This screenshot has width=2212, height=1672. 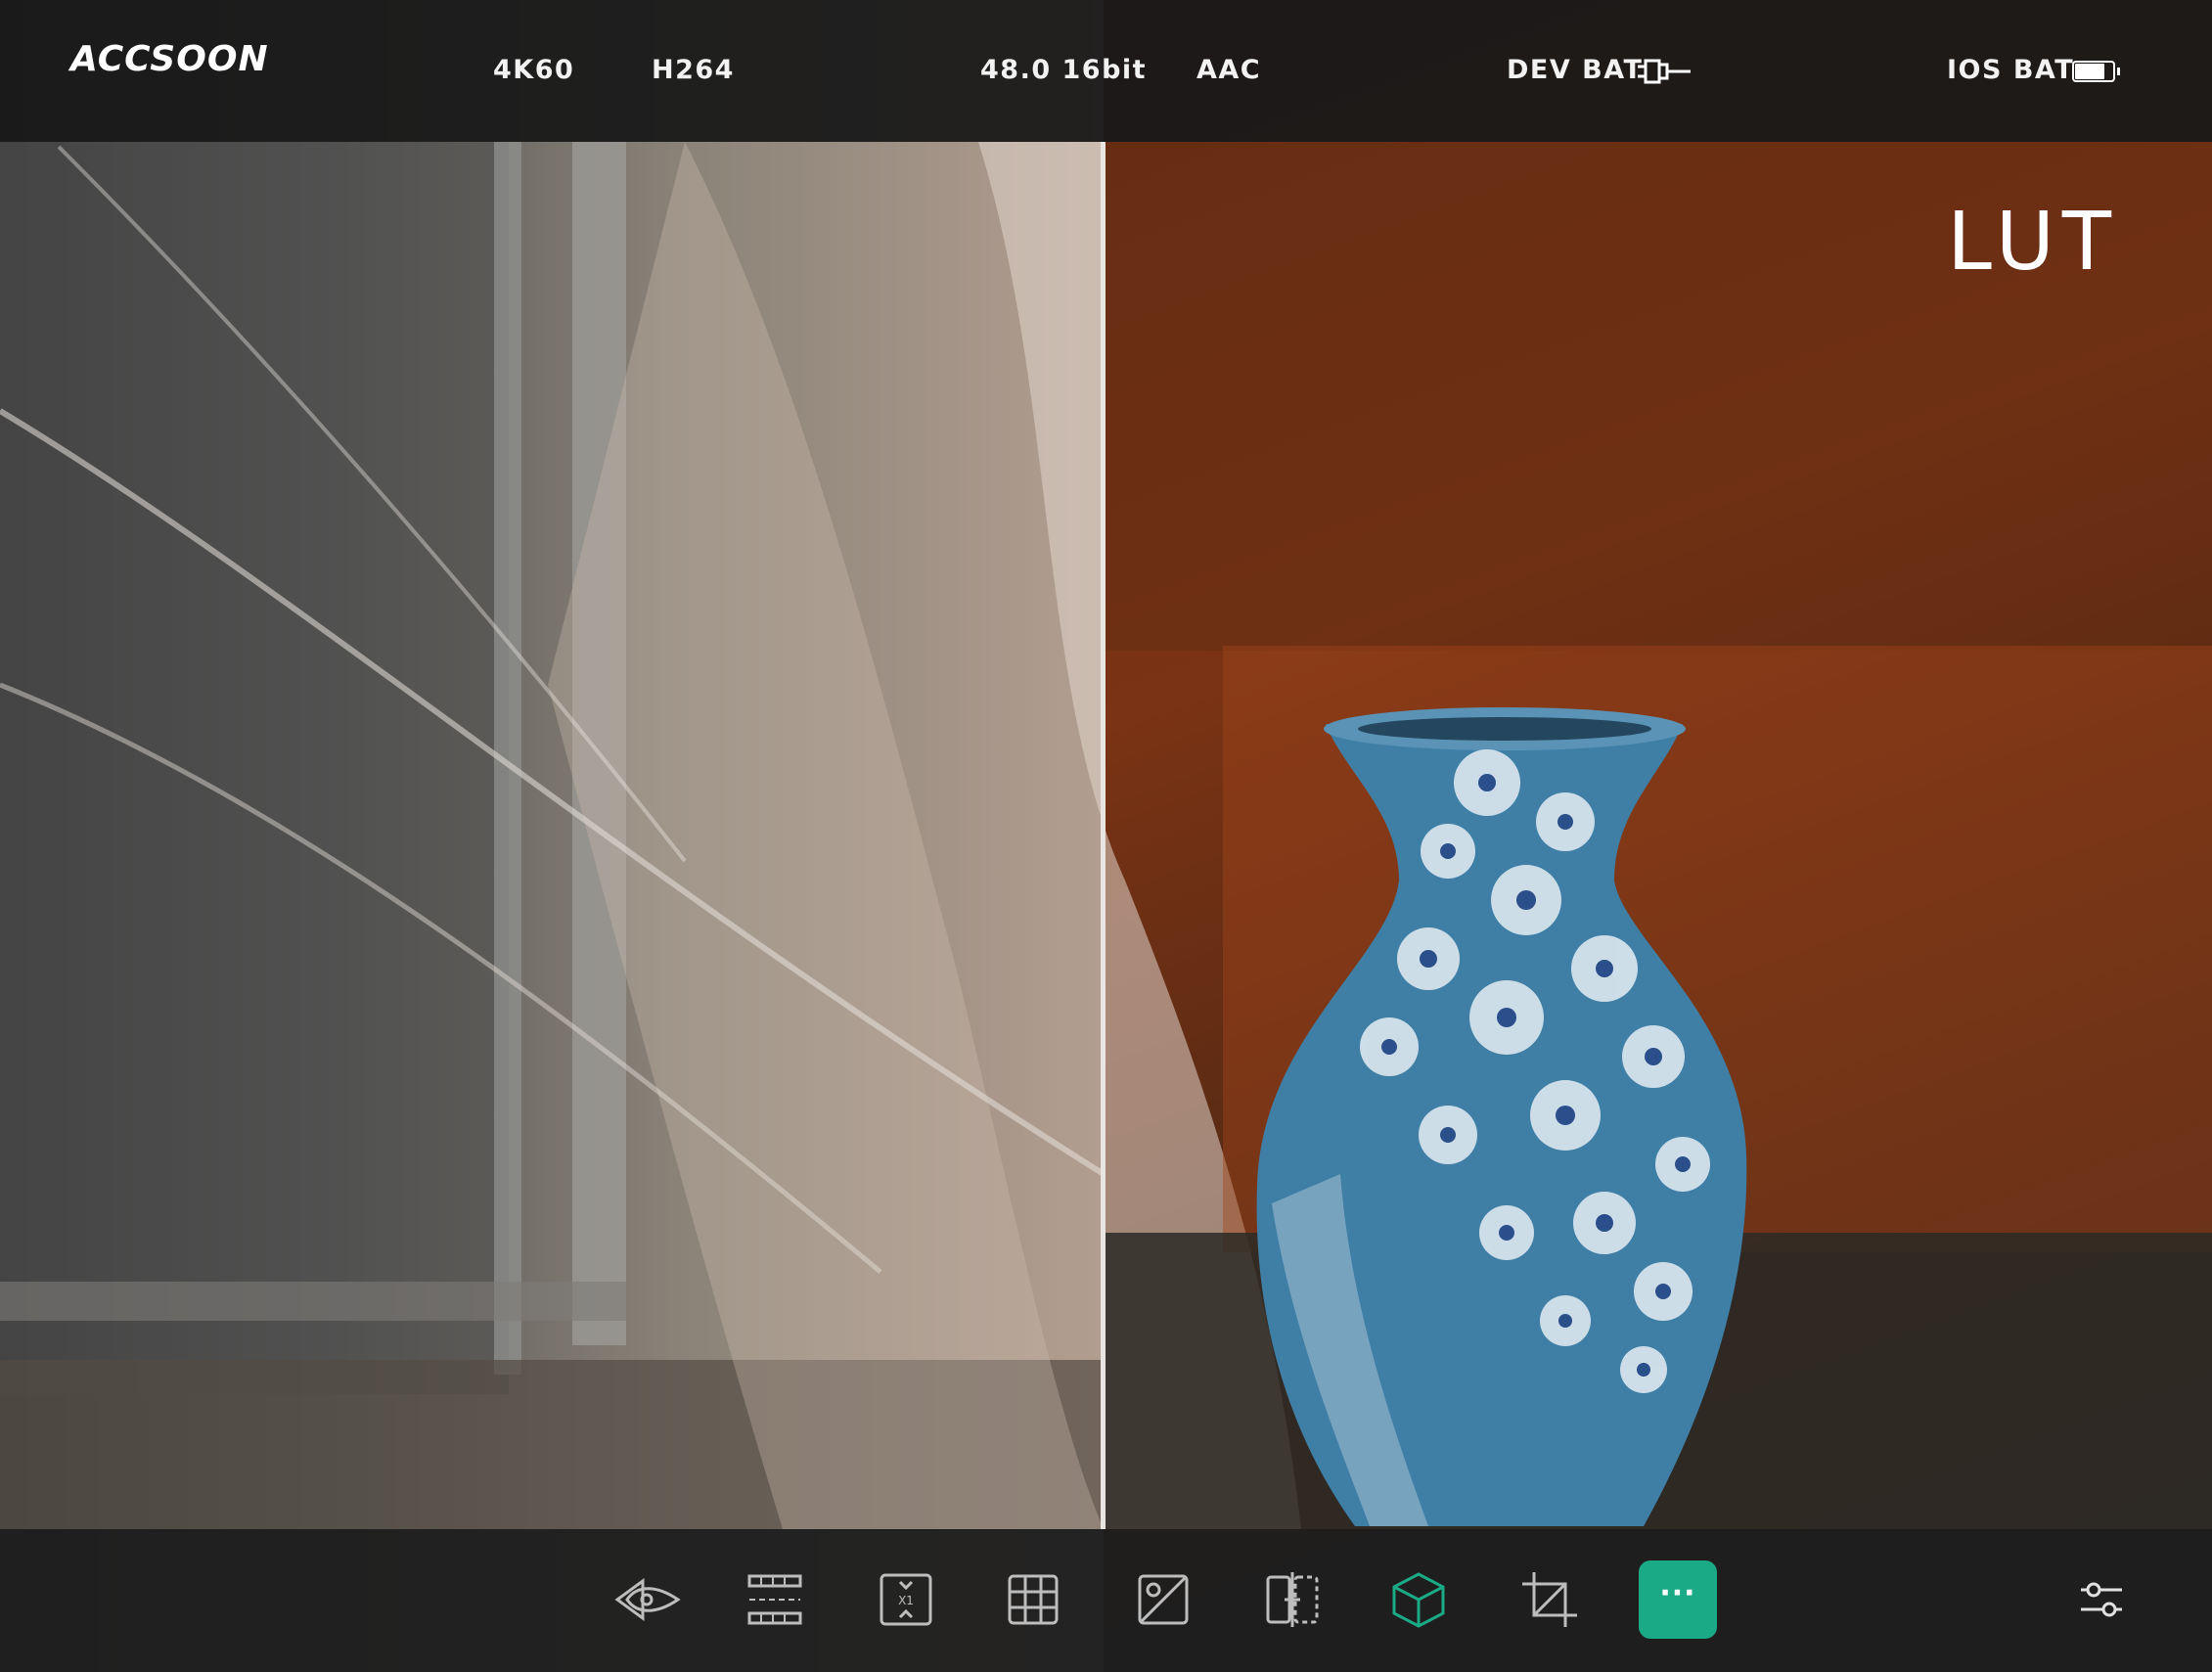 I want to click on audio-rate-readout: 48.0 16bit, so click(x=1064, y=70).